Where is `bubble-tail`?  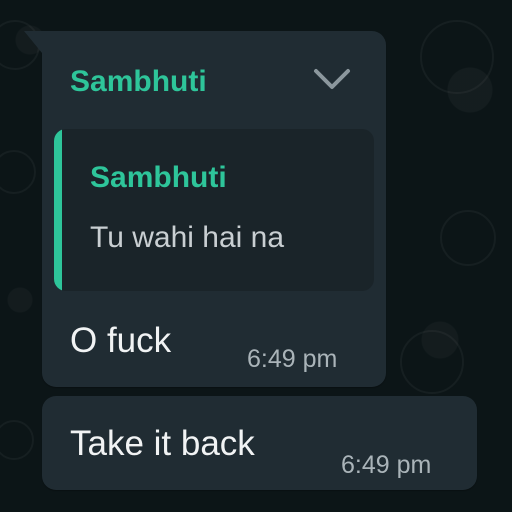
bubble-tail is located at coordinates (33, 42).